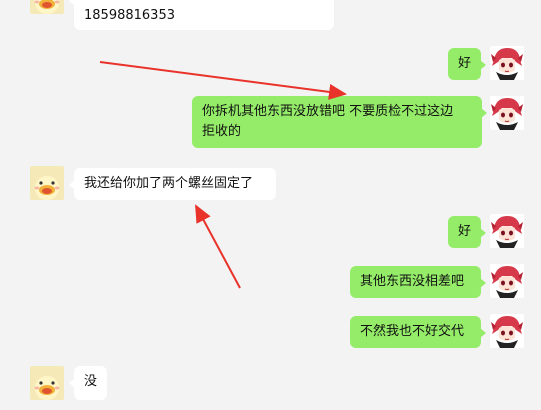  Describe the element at coordinates (201, 15) in the screenshot. I see `incoming-message-bubble: 18598816353` at that location.